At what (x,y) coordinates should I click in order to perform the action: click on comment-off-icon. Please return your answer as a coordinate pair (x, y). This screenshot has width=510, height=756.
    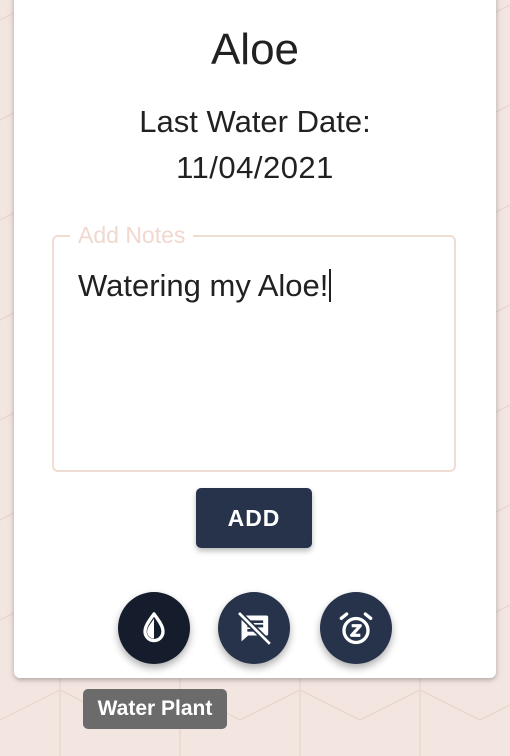
    Looking at the image, I should click on (254, 628).